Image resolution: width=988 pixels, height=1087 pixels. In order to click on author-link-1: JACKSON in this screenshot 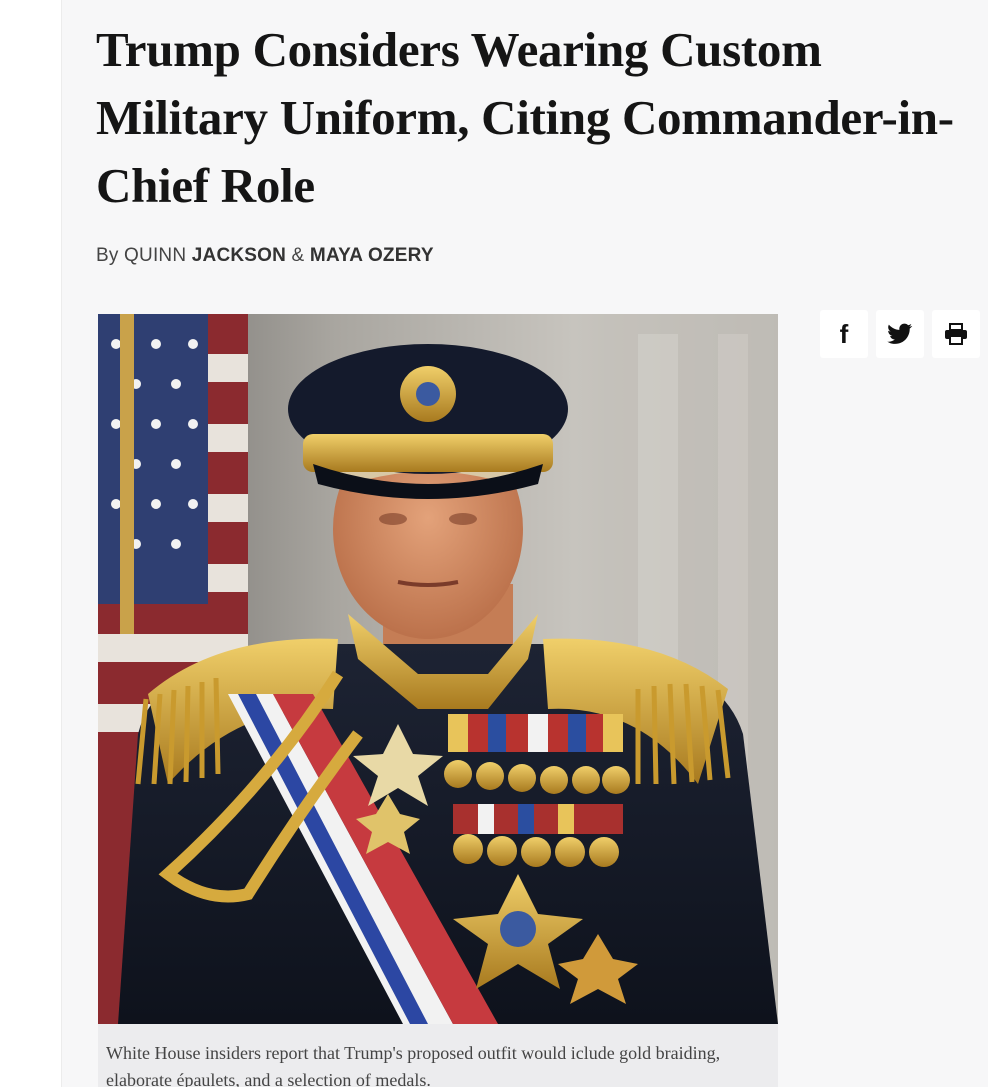, I will do `click(239, 255)`.